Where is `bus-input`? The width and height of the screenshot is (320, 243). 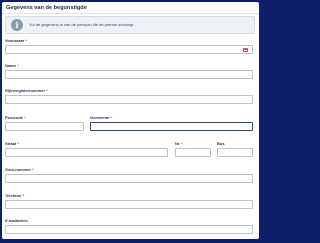 bus-input is located at coordinates (235, 152).